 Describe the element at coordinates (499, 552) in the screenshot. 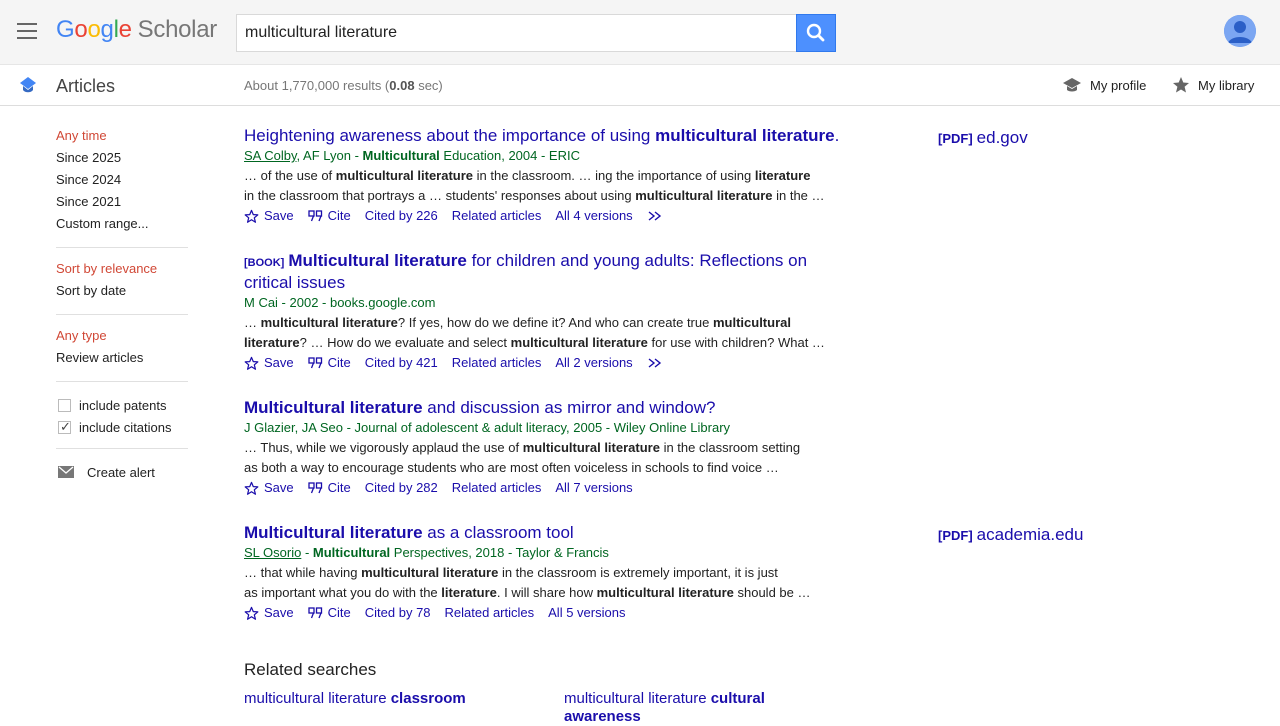

I see `meta-text: Perspectives, 2018 - Taylor & Francis` at that location.